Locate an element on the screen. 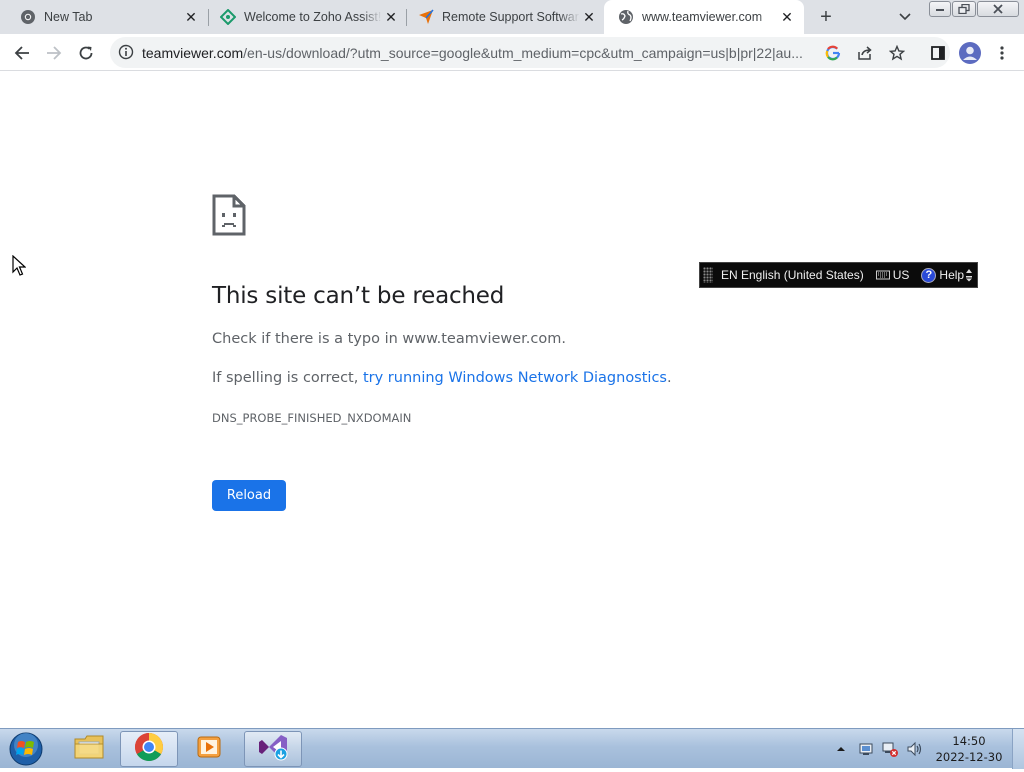 The image size is (1024, 772). folder-icon is located at coordinates (89, 749).